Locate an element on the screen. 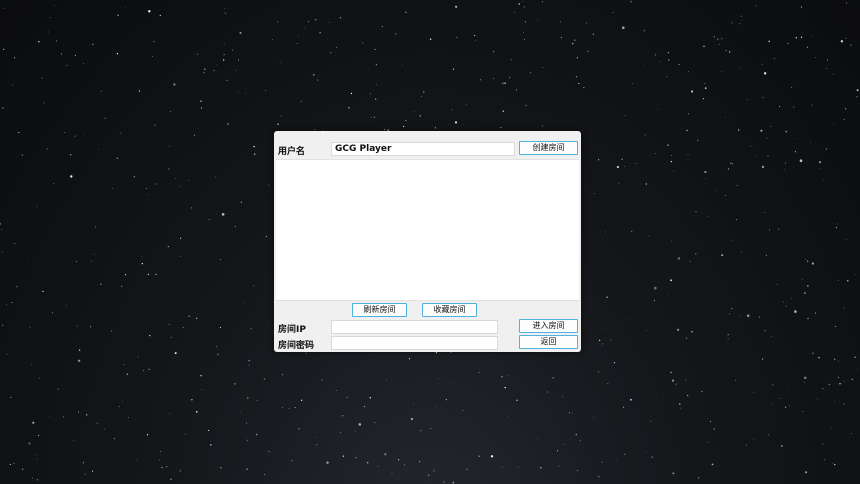  back-button: 返回 is located at coordinates (548, 342).